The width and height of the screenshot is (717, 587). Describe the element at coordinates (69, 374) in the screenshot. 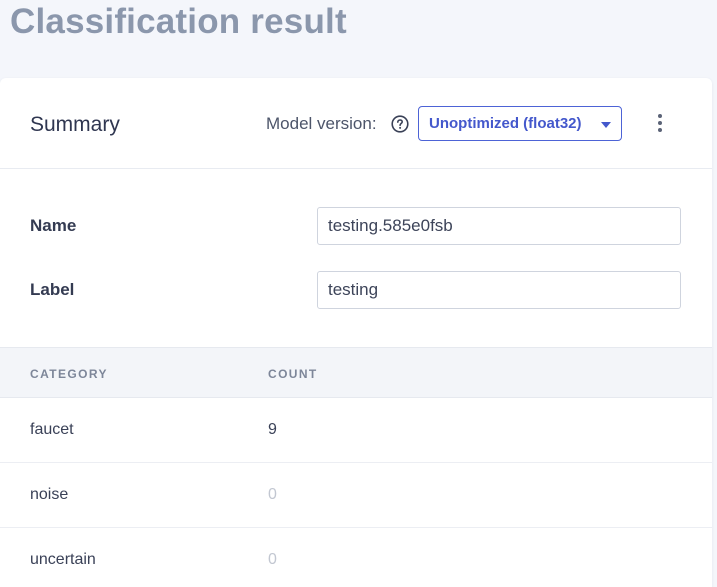

I see `column-header-category: CATEGORY` at that location.